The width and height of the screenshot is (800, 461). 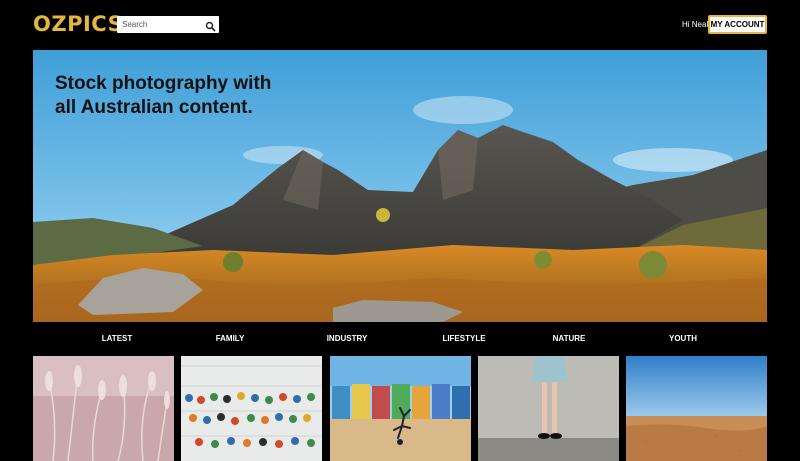 What do you see at coordinates (696, 408) in the screenshot?
I see `thumb-nature` at bounding box center [696, 408].